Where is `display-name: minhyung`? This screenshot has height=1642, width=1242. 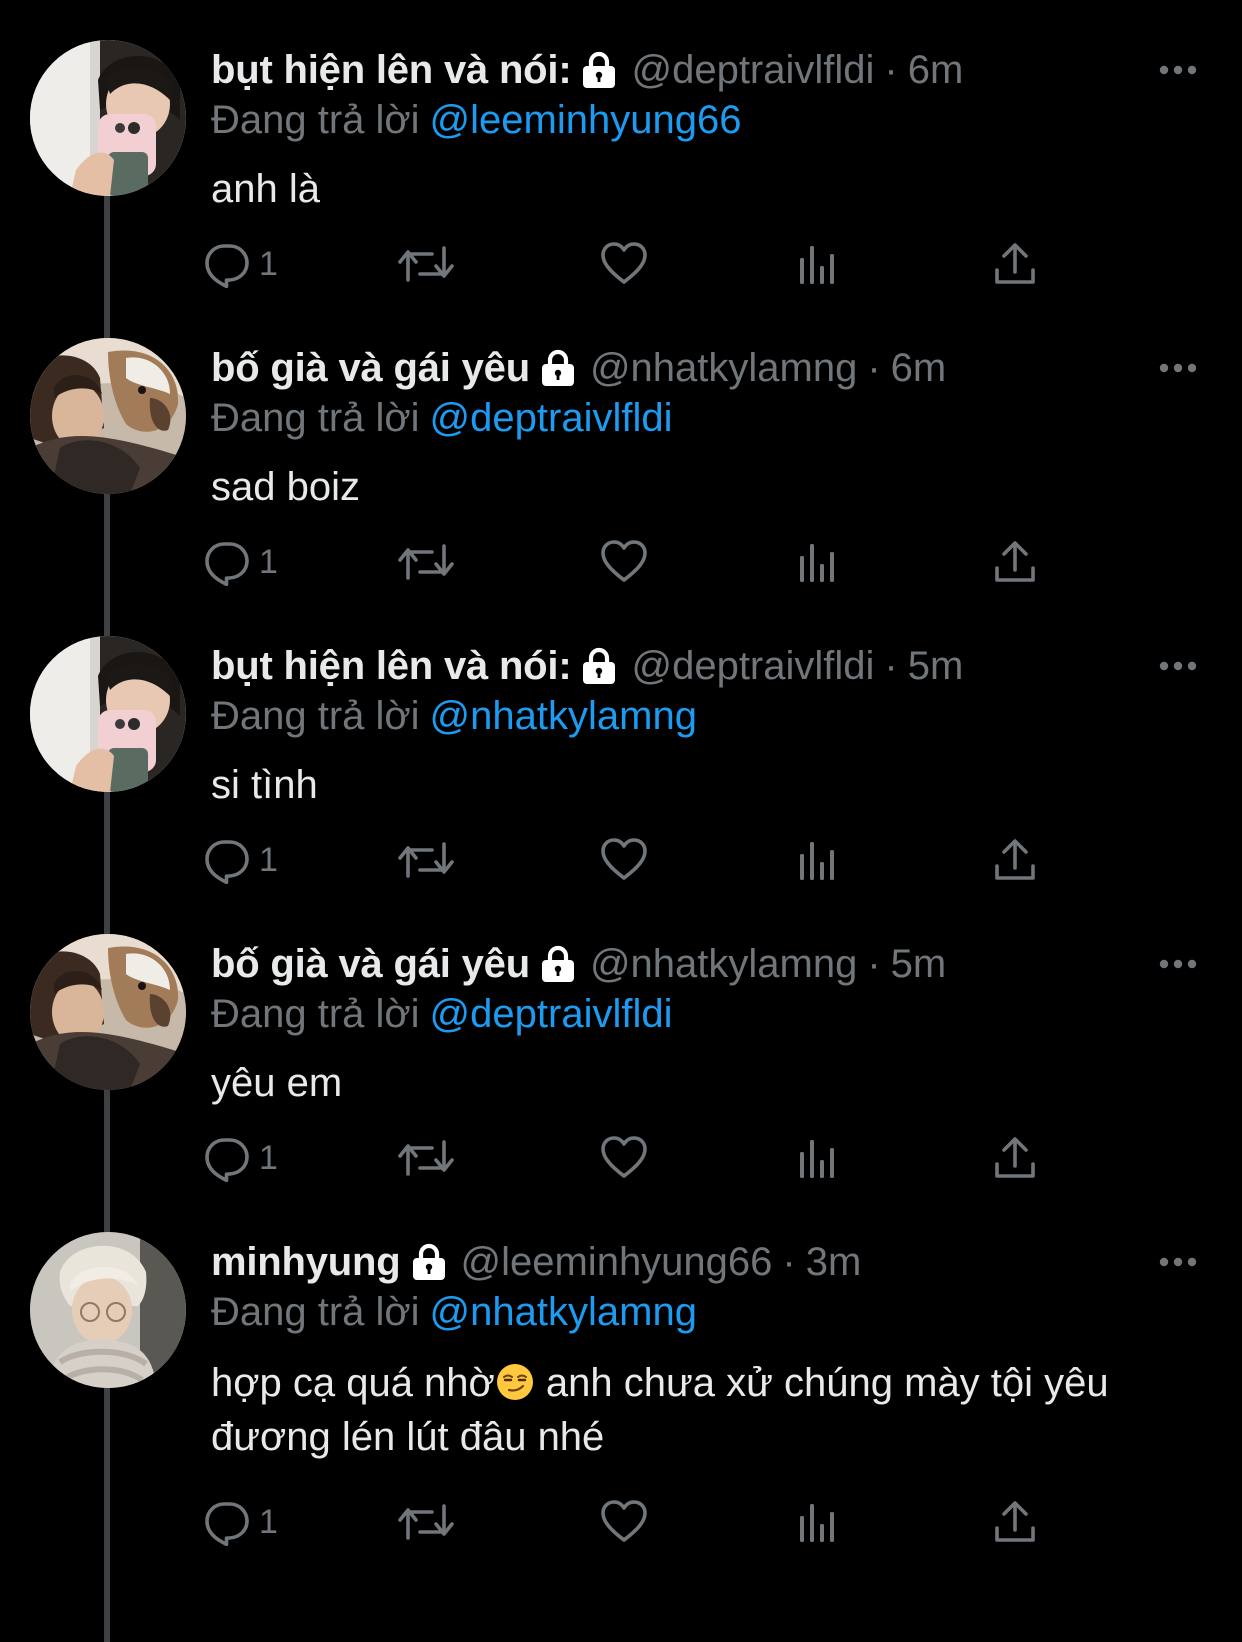
display-name: minhyung is located at coordinates (306, 1262).